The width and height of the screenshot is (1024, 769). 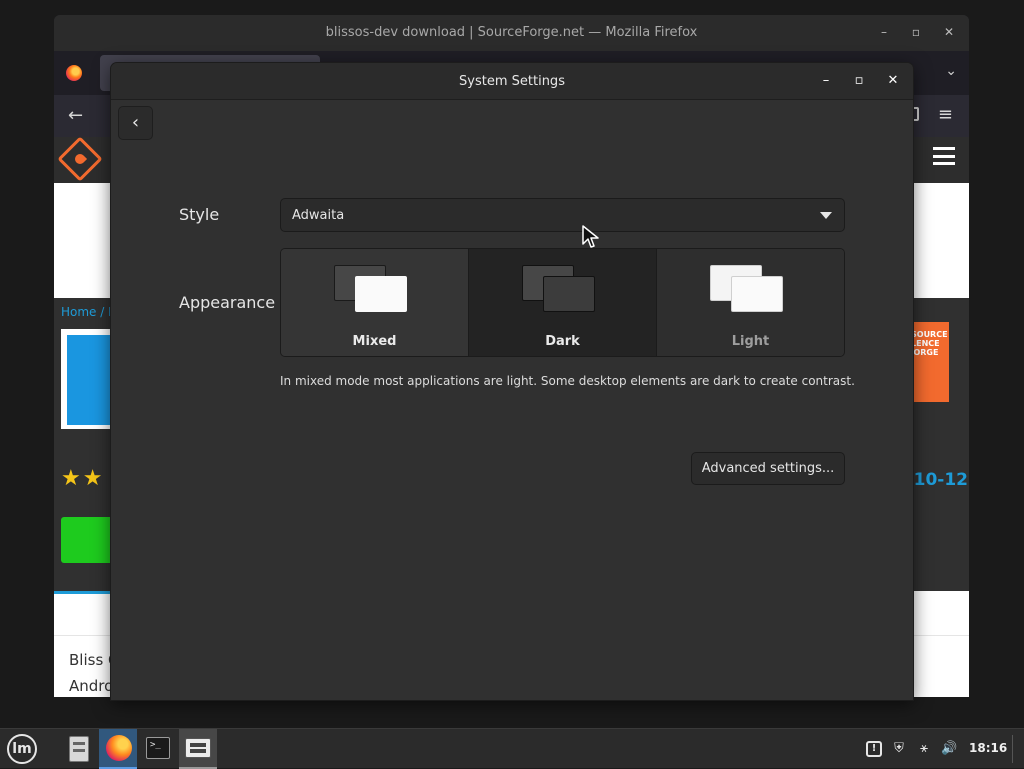 What do you see at coordinates (937, 480) in the screenshot?
I see `last-update-date: -10-12` at bounding box center [937, 480].